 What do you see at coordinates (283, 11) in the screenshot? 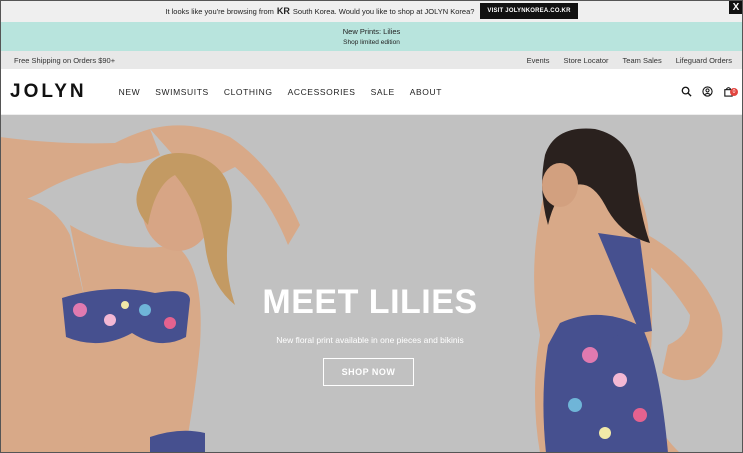
I see `country-code: KR` at bounding box center [283, 11].